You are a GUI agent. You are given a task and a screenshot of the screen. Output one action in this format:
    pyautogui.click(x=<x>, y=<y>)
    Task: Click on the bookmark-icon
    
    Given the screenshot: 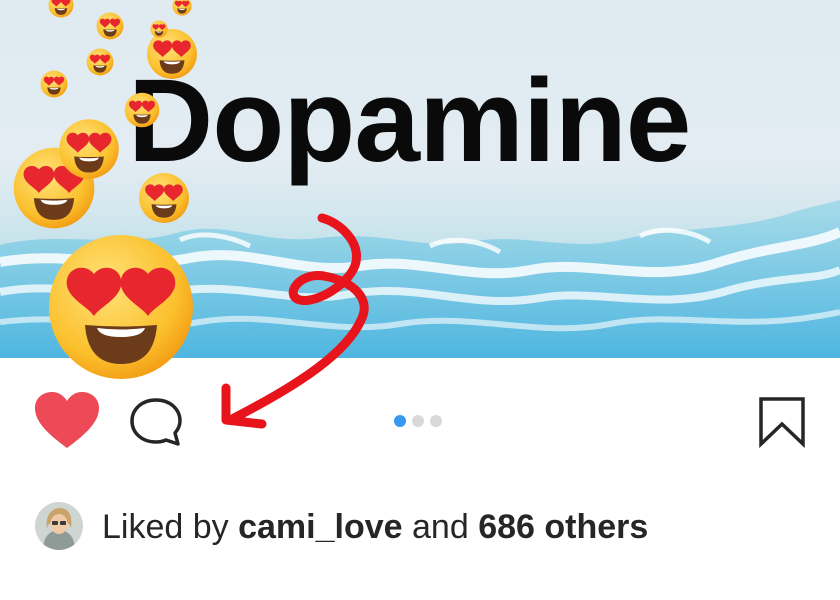 What is the action you would take?
    pyautogui.click(x=782, y=422)
    